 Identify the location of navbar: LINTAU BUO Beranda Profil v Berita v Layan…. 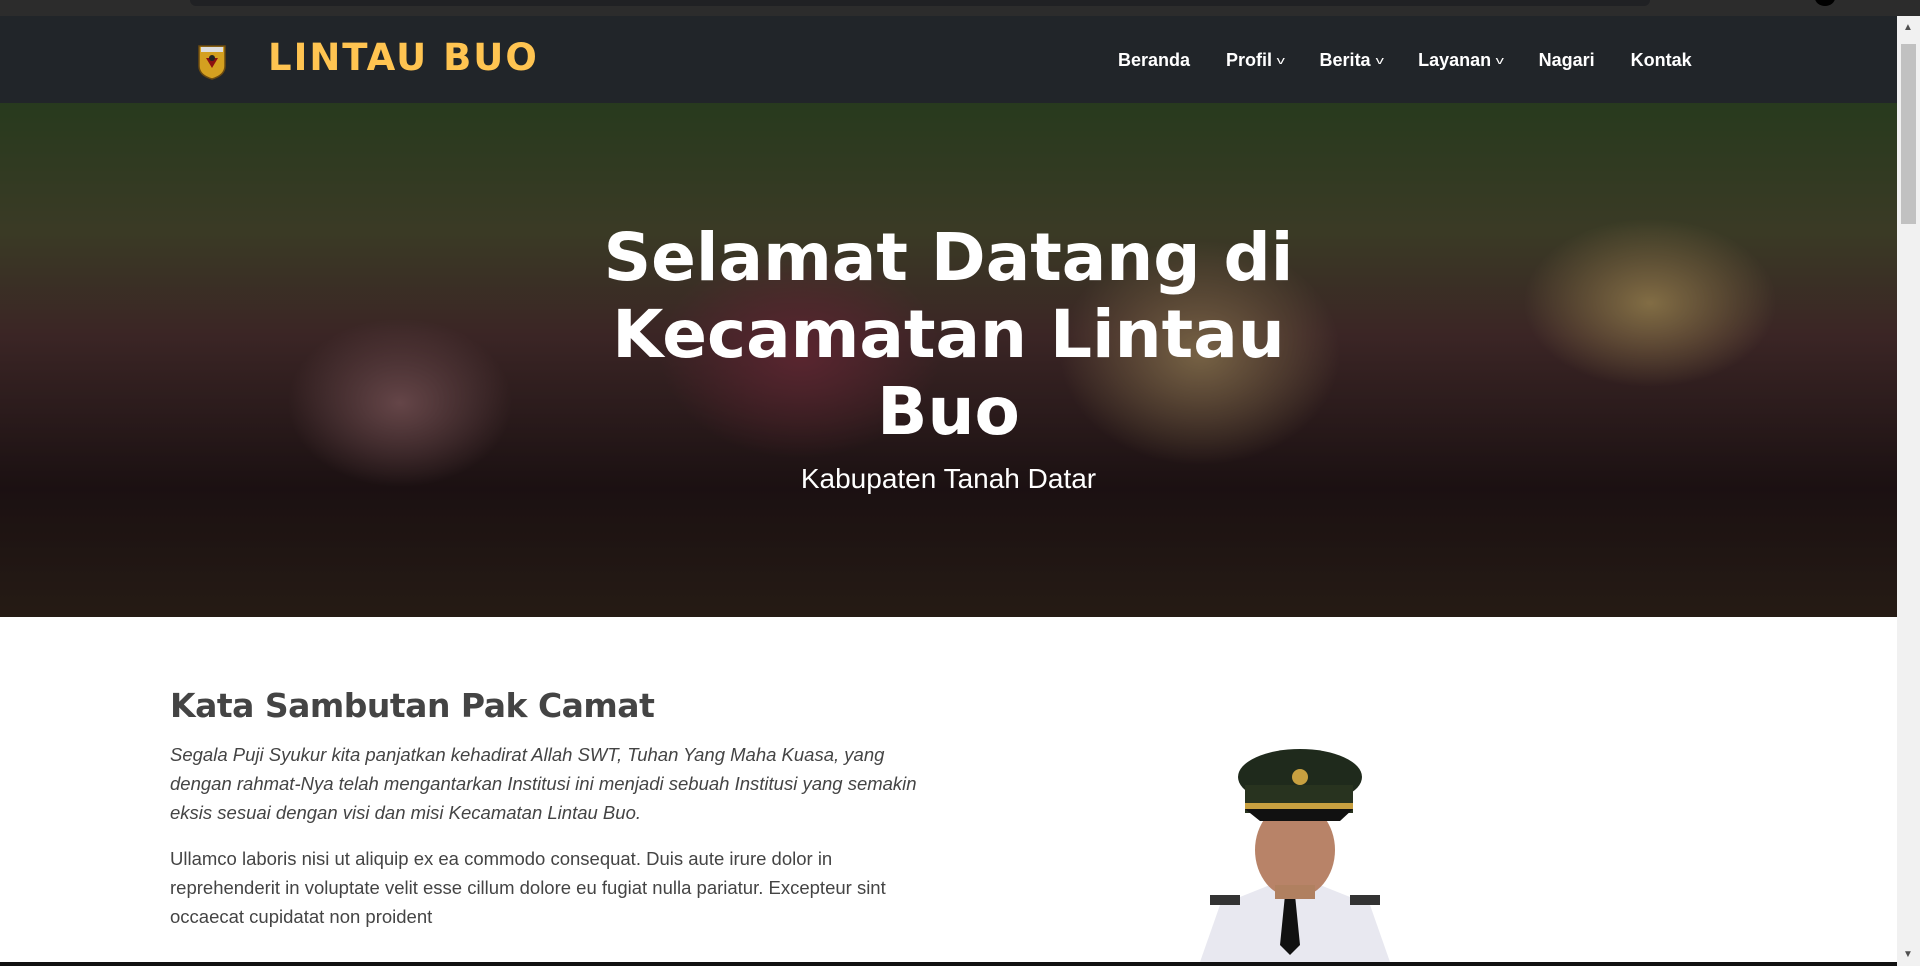
(948, 59).